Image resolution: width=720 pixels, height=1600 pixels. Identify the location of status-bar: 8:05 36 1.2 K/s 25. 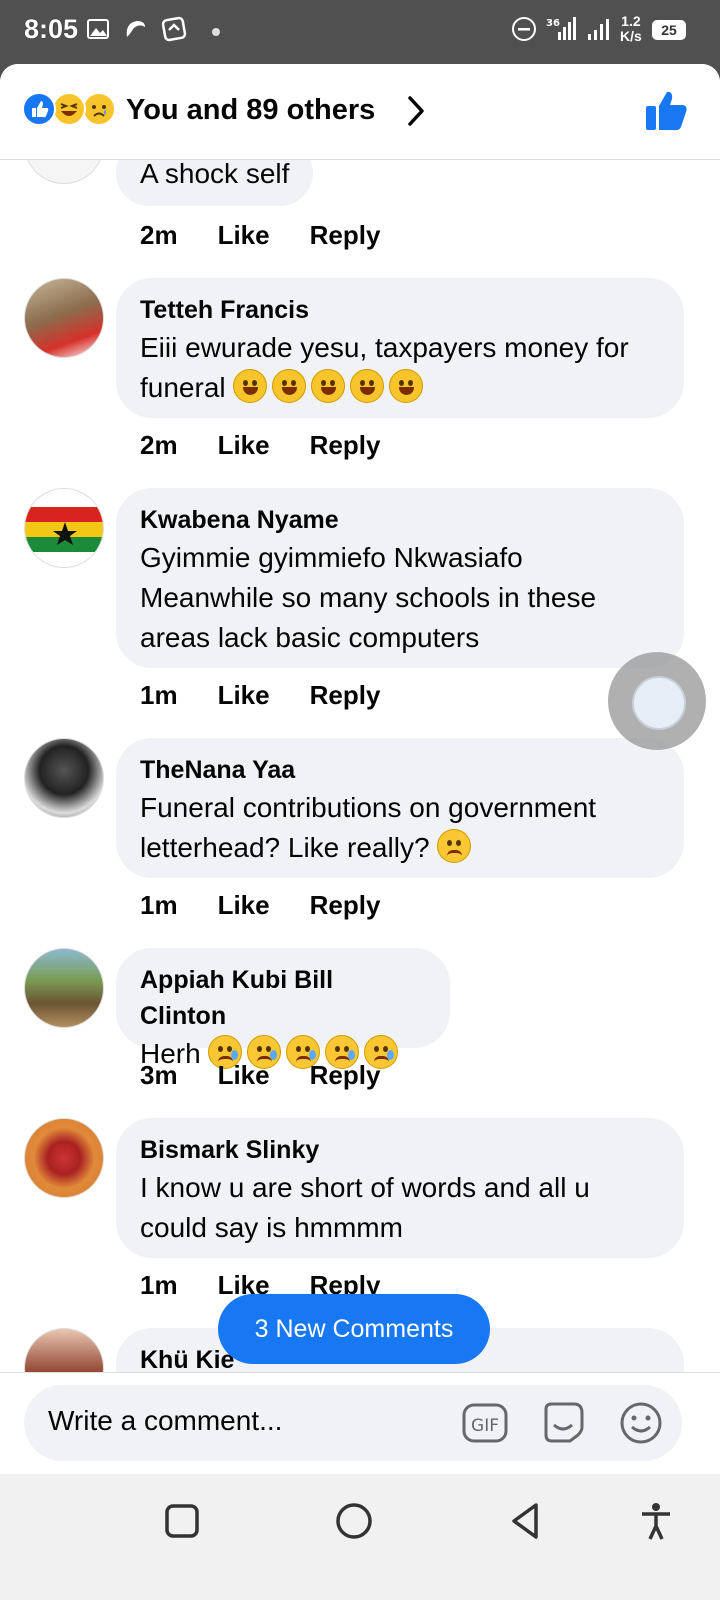
(360, 32).